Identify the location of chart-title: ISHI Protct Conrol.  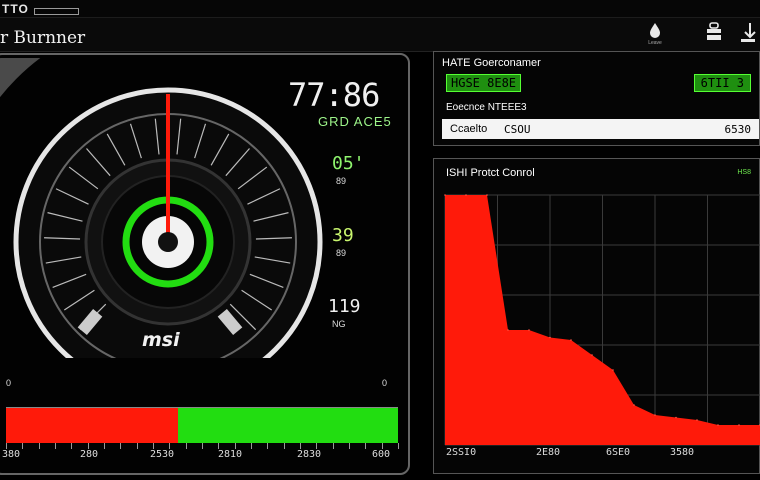
(490, 173).